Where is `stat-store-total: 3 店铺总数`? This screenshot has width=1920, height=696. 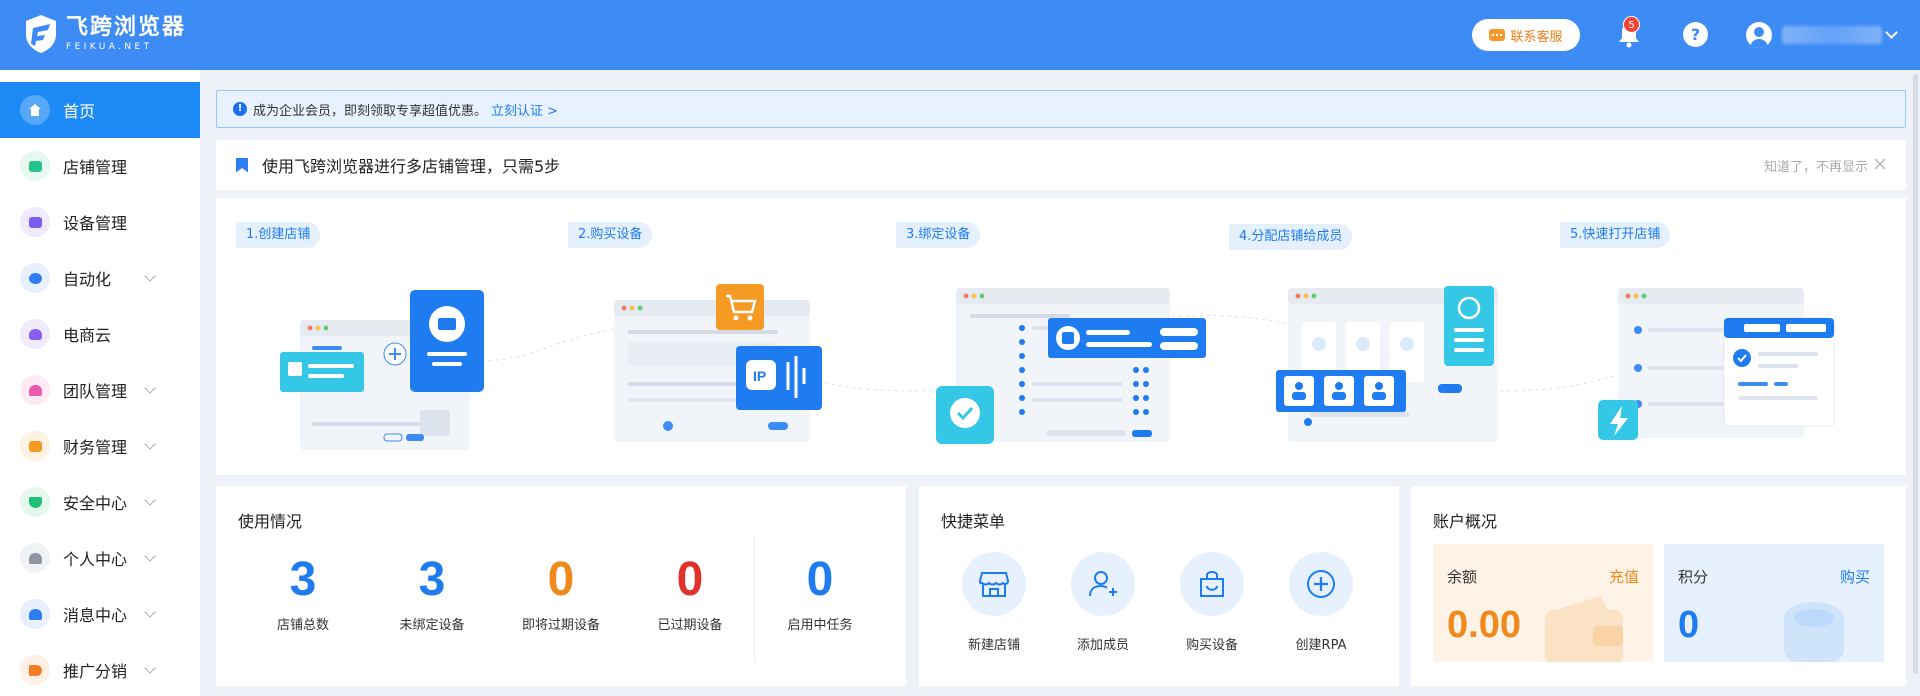 stat-store-total: 3 店铺总数 is located at coordinates (303, 590).